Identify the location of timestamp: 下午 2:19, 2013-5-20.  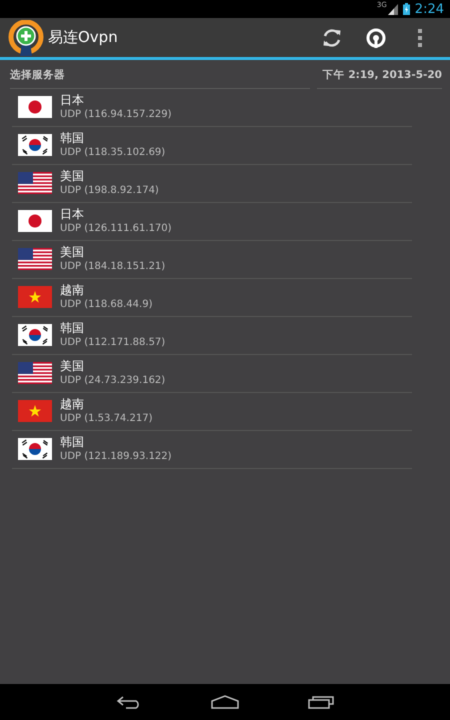
(379, 78).